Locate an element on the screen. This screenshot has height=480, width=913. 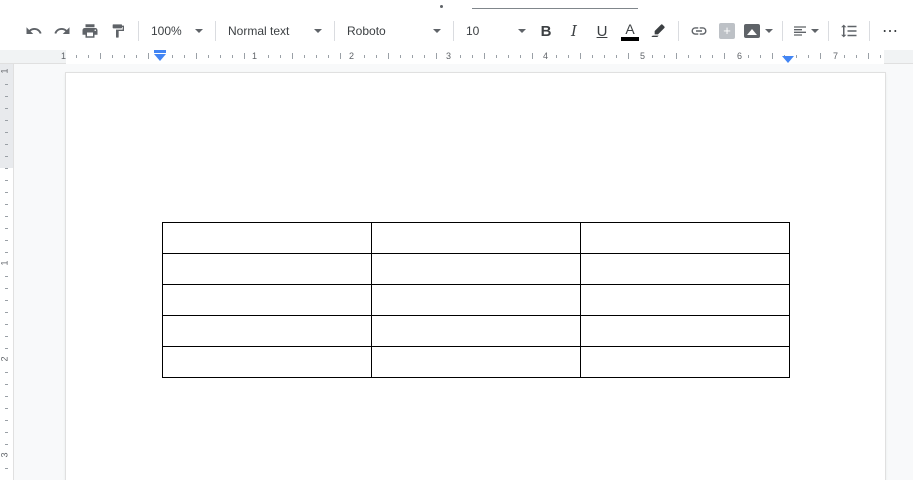
more-options-icon: ⋯ is located at coordinates (890, 31).